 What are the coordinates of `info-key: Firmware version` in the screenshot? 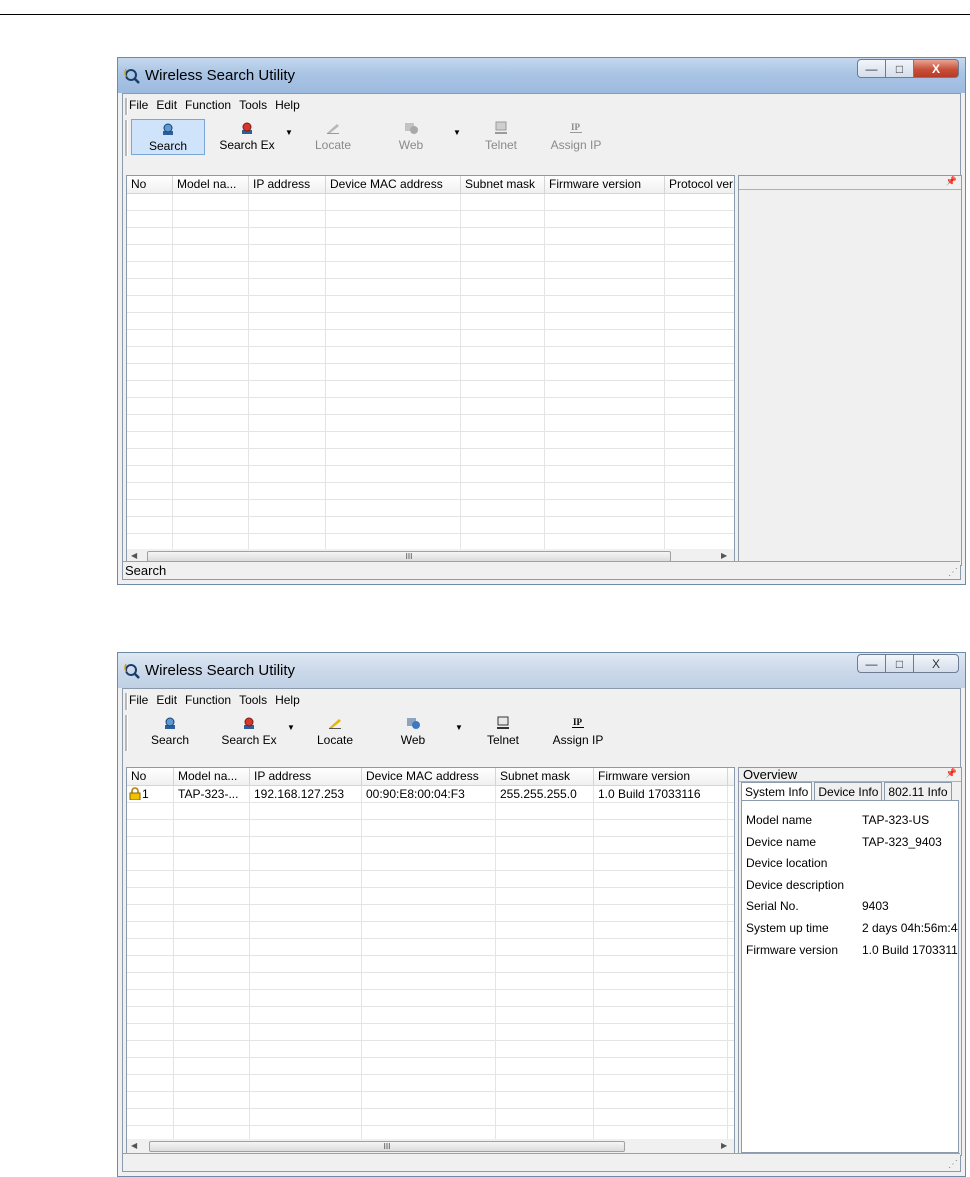 It's located at (792, 950).